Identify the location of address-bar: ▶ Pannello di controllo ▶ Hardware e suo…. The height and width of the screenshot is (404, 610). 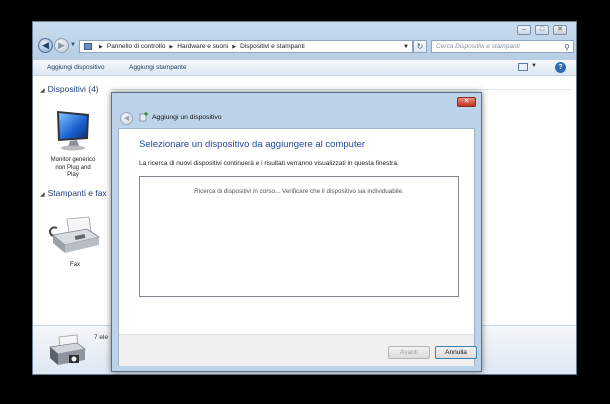
(246, 46).